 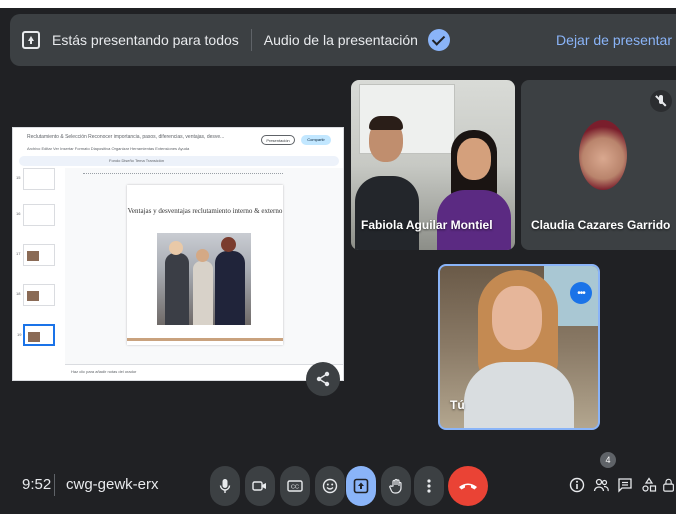 I want to click on present-button, so click(x=361, y=486).